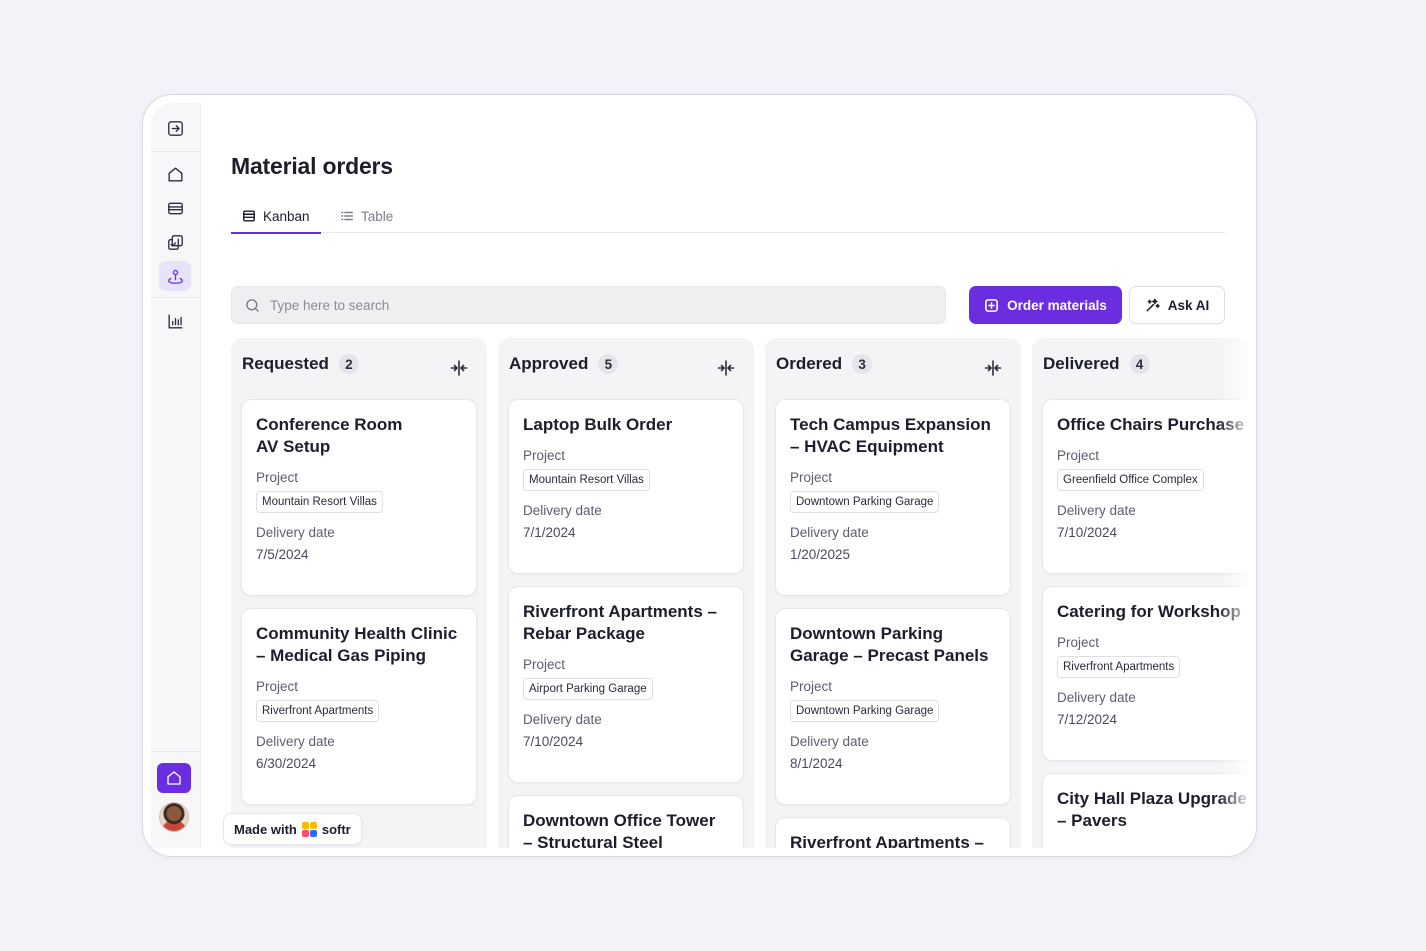 Image resolution: width=1426 pixels, height=951 pixels. What do you see at coordinates (816, 763) in the screenshot?
I see `delivery-date-value: 8/1/2024` at bounding box center [816, 763].